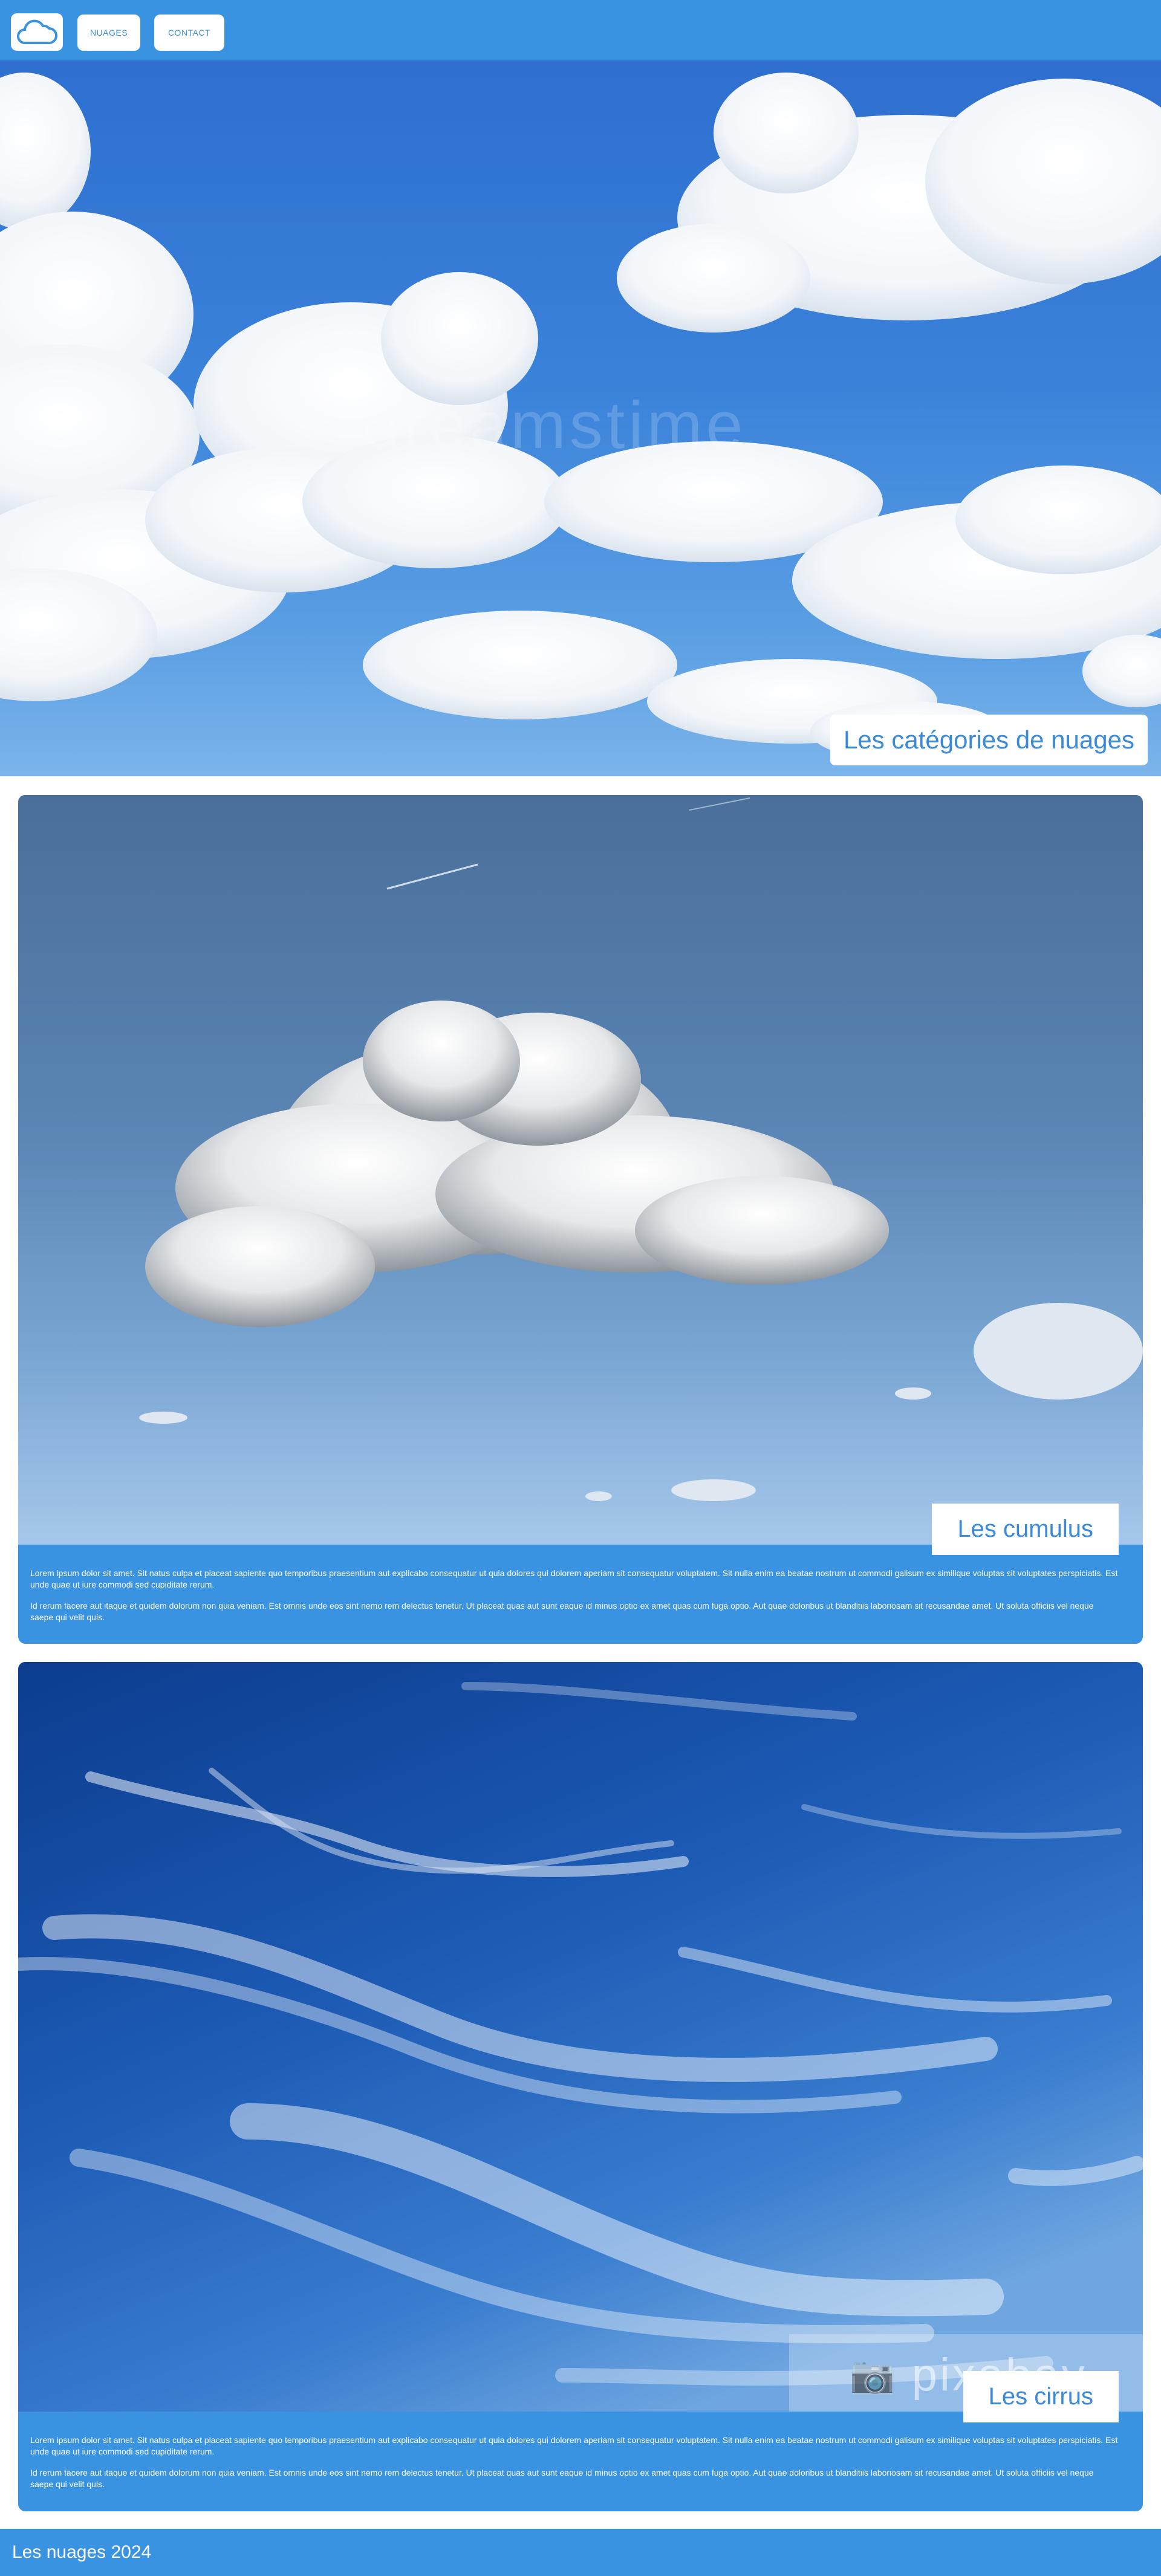  I want to click on card-title: Les cumulus, so click(1025, 1529).